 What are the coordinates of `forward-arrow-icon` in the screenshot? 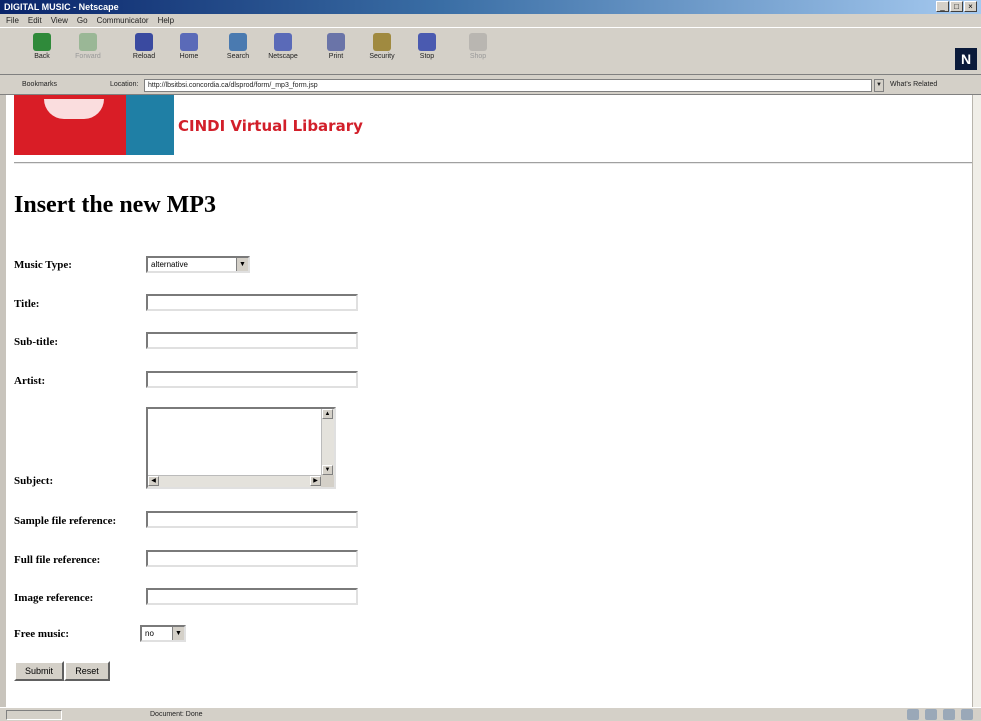 It's located at (88, 42).